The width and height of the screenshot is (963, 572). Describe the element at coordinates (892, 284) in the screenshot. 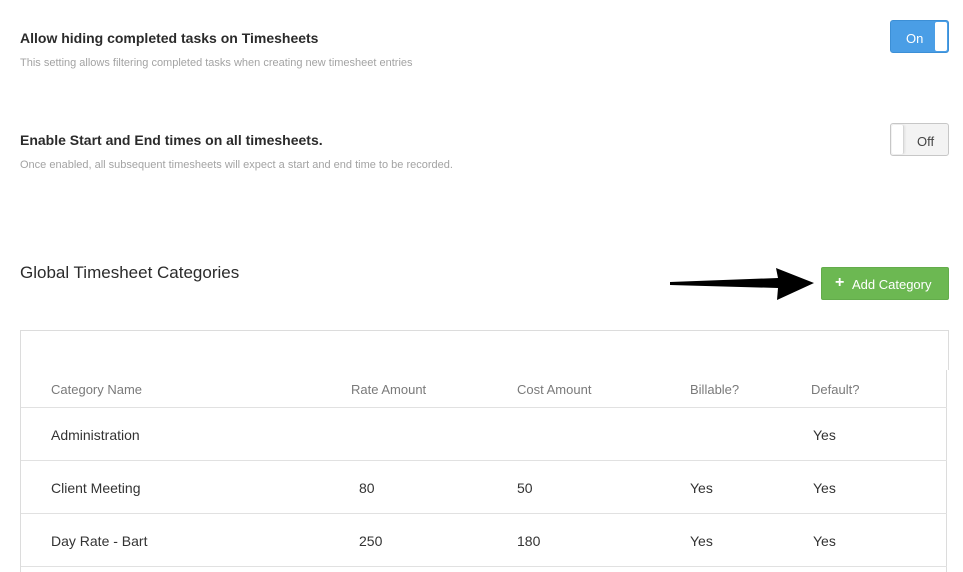

I see `add-category-label: Add Category` at that location.